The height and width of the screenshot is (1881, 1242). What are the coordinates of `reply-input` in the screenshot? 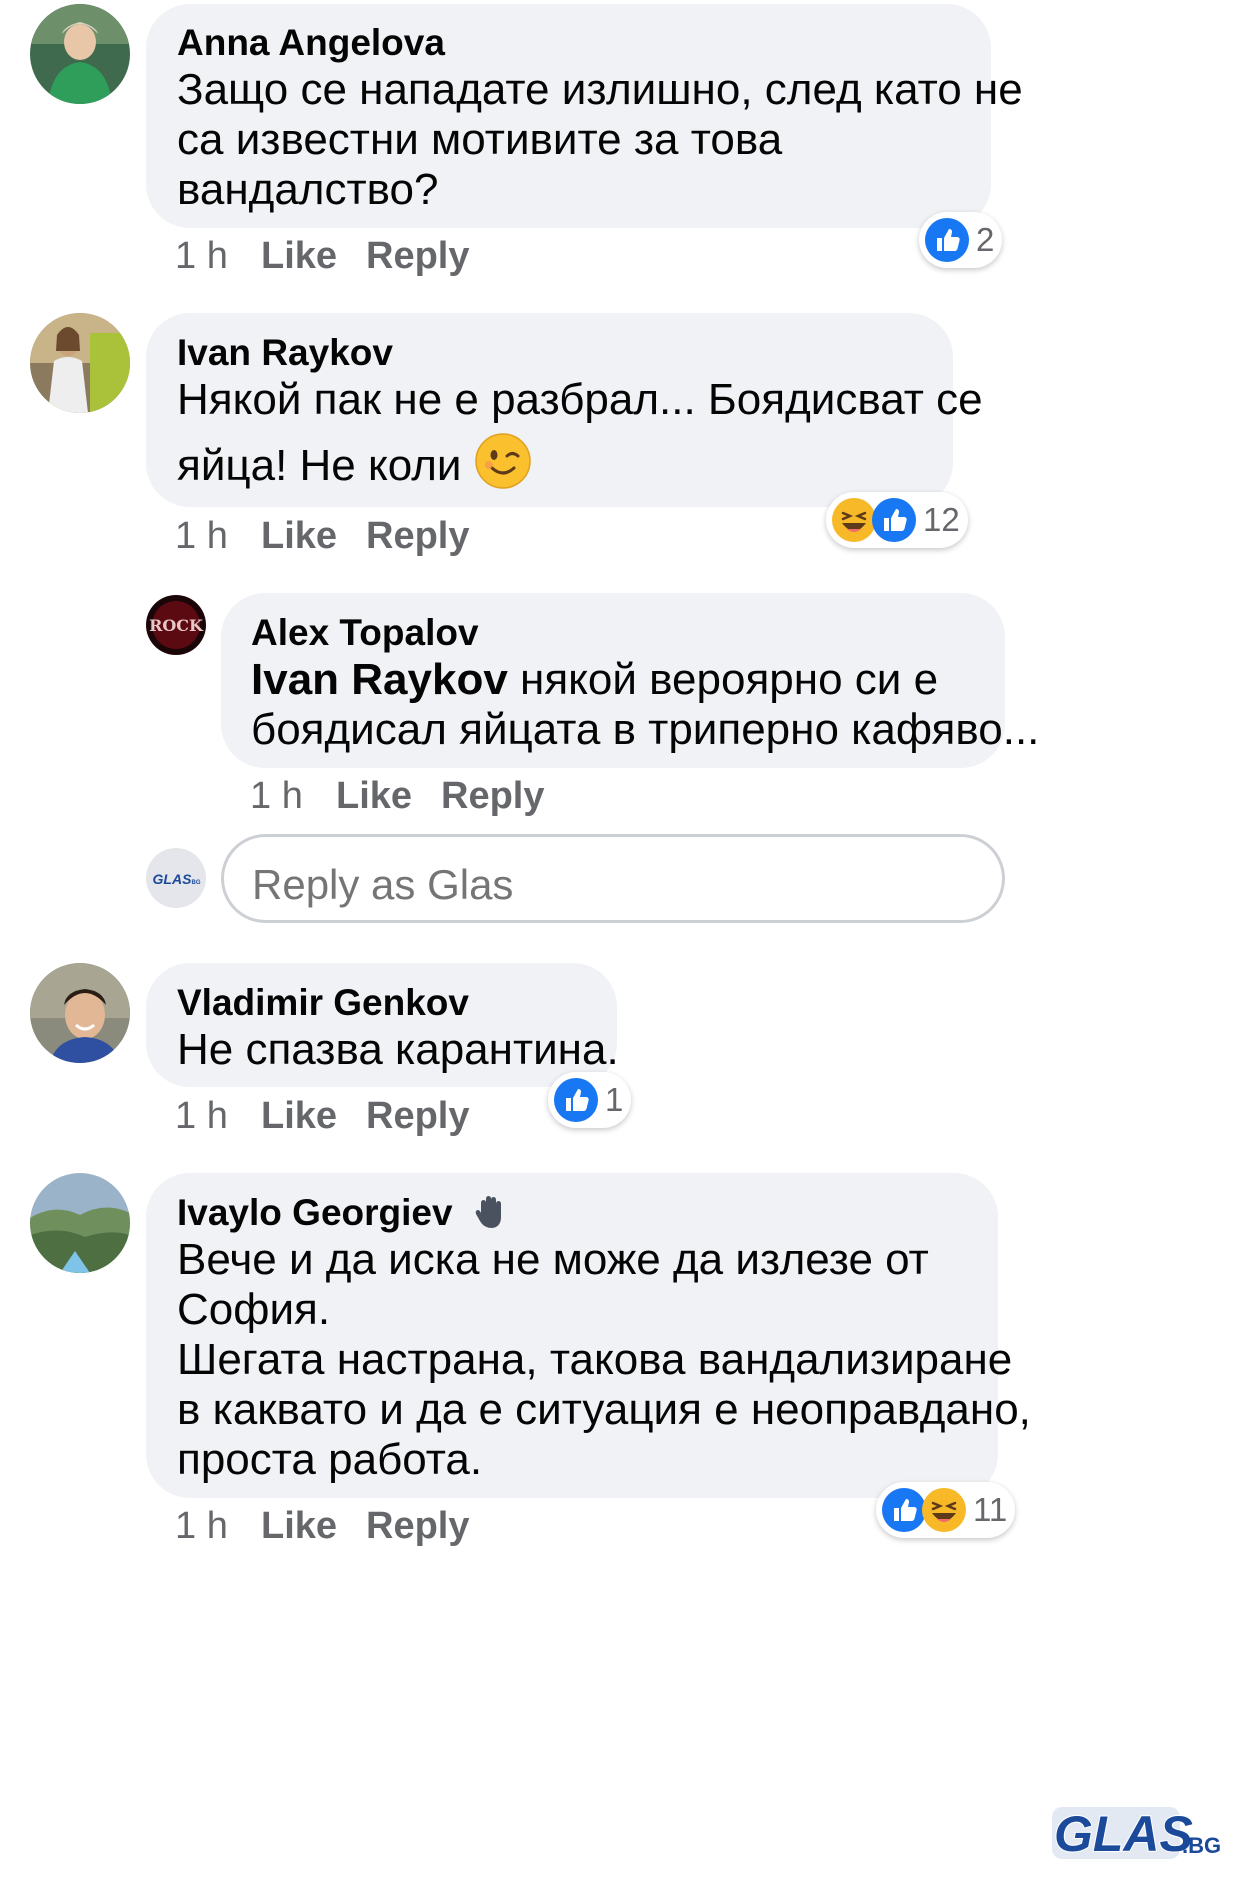 It's located at (602, 885).